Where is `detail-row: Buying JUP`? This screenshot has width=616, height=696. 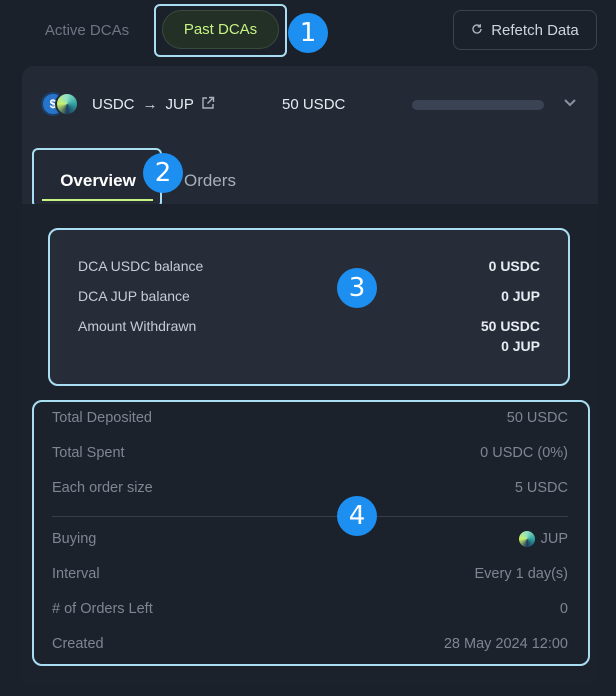 detail-row: Buying JUP is located at coordinates (310, 539).